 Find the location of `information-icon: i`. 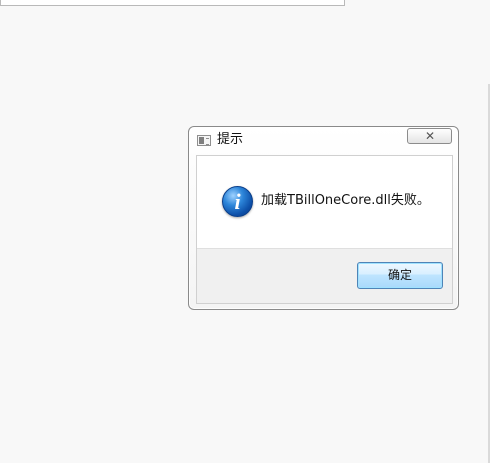

information-icon: i is located at coordinates (237, 201).